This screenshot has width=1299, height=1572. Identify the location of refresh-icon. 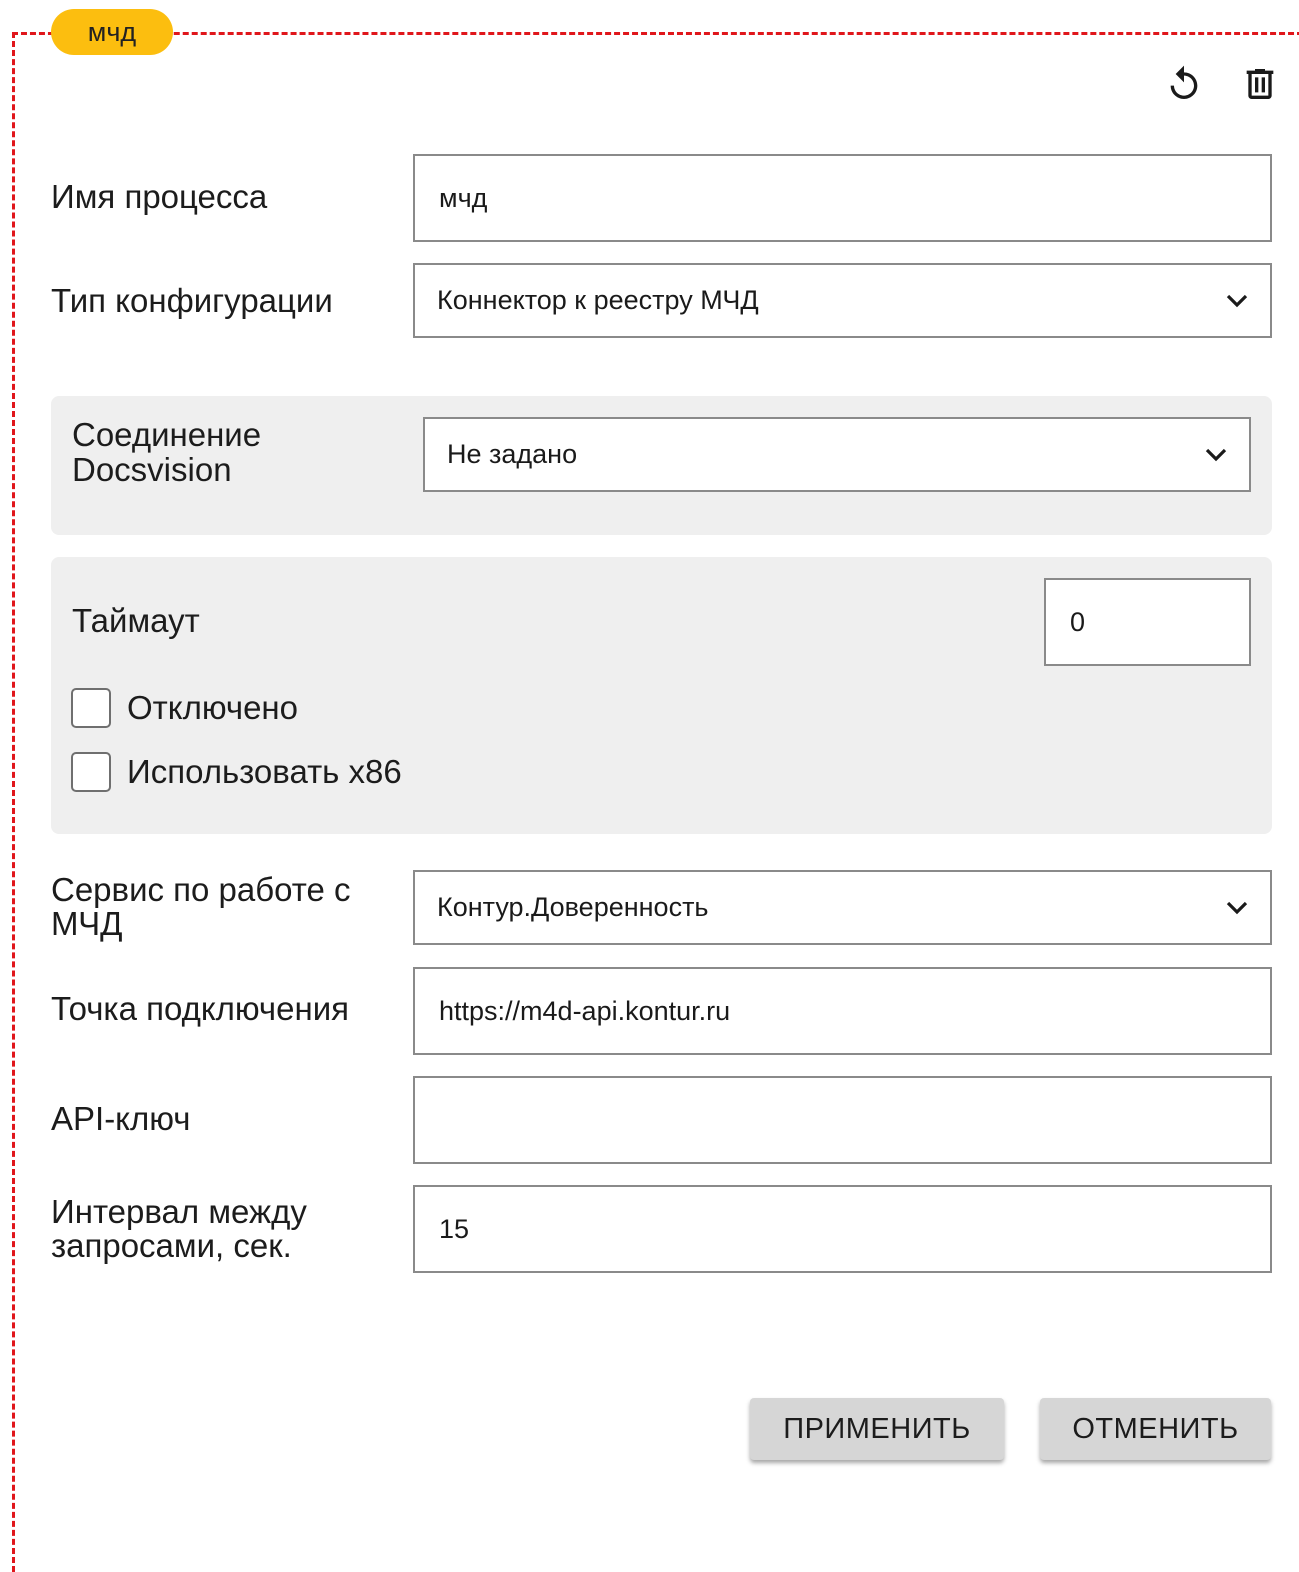
(1184, 82).